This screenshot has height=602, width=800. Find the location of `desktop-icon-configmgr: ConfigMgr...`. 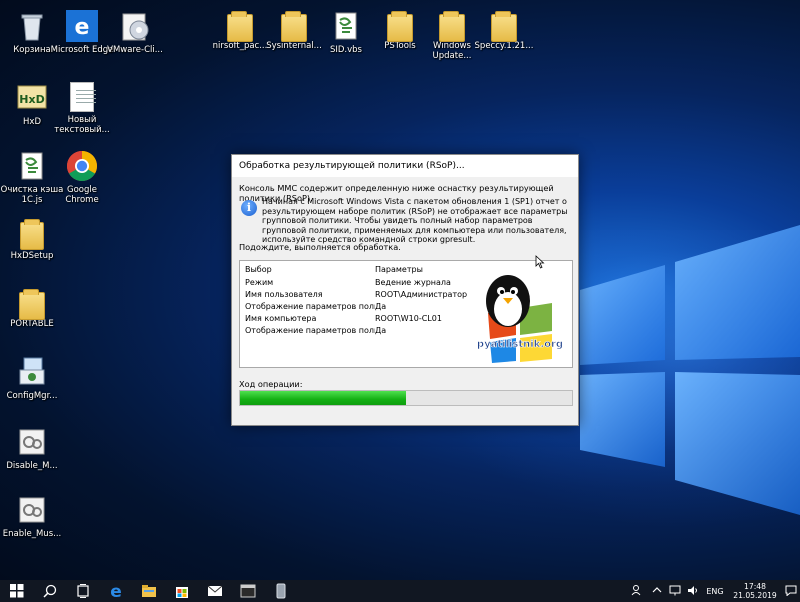

desktop-icon-configmgr: ConfigMgr... is located at coordinates (32, 378).